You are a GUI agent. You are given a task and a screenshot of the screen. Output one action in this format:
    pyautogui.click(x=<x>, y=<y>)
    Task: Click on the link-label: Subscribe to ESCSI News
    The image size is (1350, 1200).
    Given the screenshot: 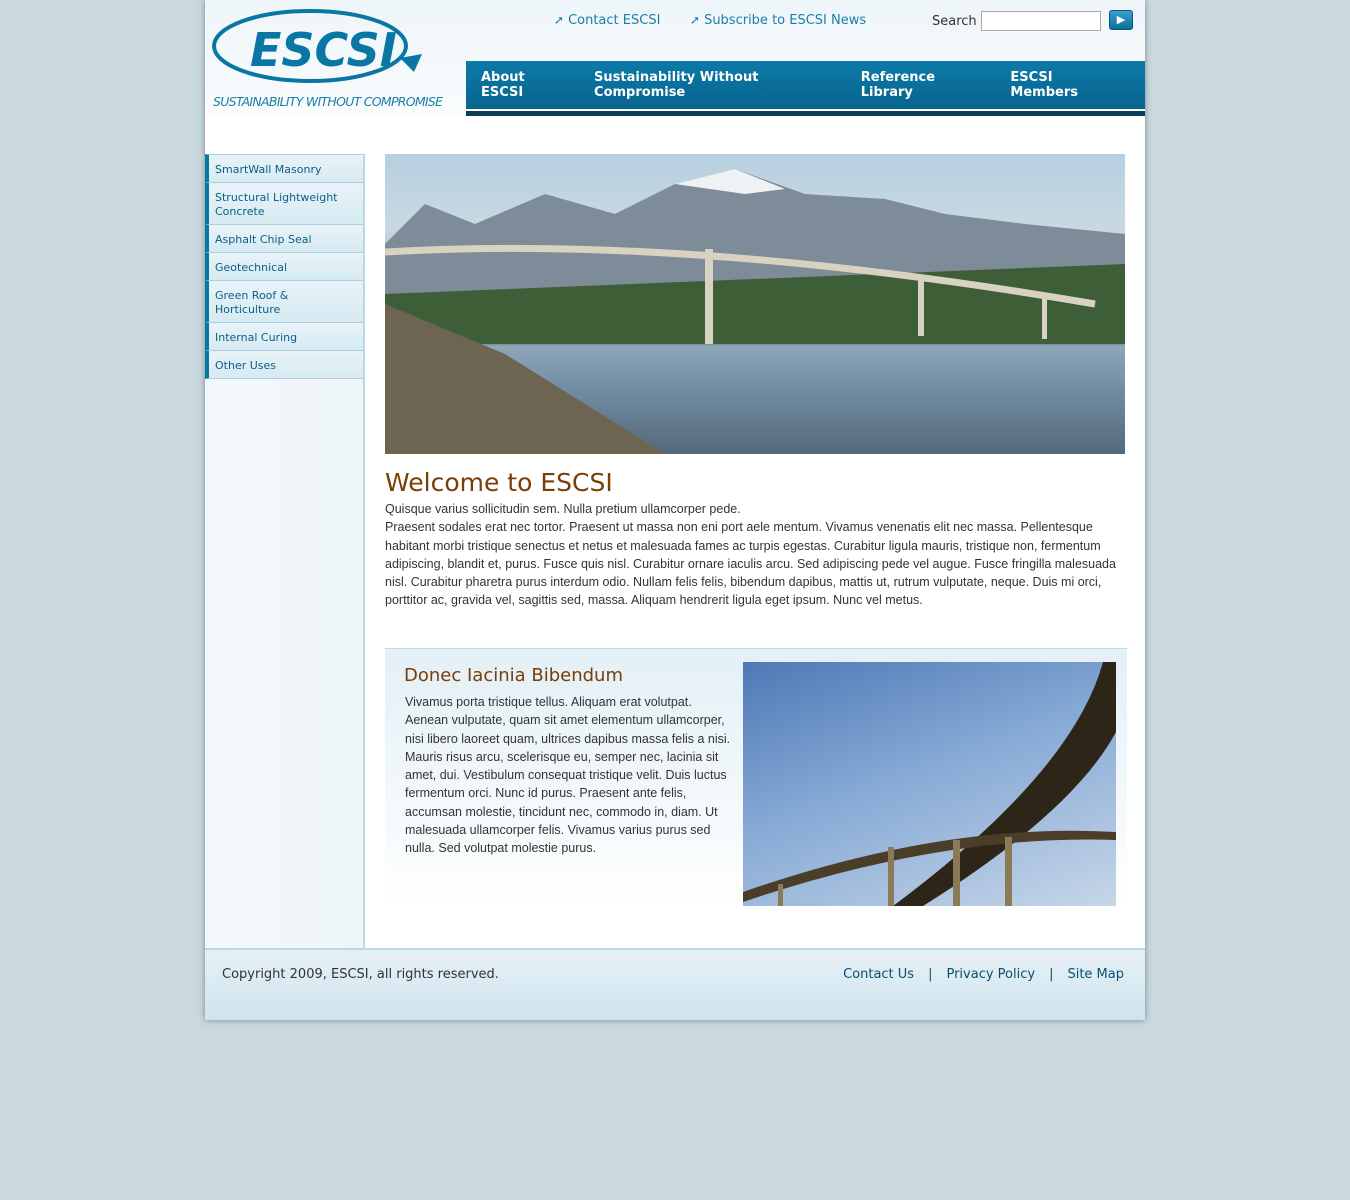 What is the action you would take?
    pyautogui.click(x=785, y=20)
    